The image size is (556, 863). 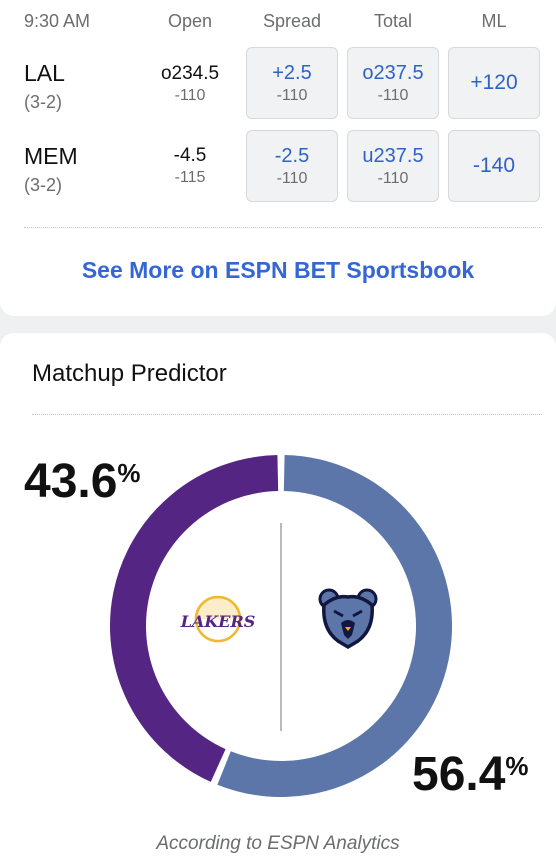 I want to click on lakers-logo: LAKERS, so click(x=218, y=619).